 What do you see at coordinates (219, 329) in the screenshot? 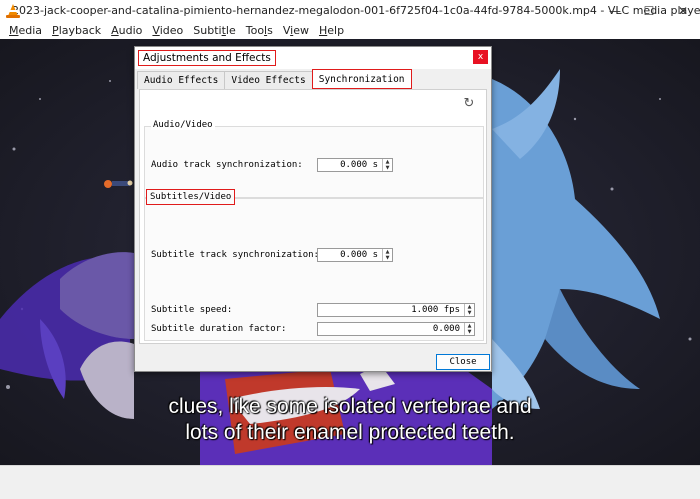
I see `subtitle-duration-label: Subtitle duration factor:` at bounding box center [219, 329].